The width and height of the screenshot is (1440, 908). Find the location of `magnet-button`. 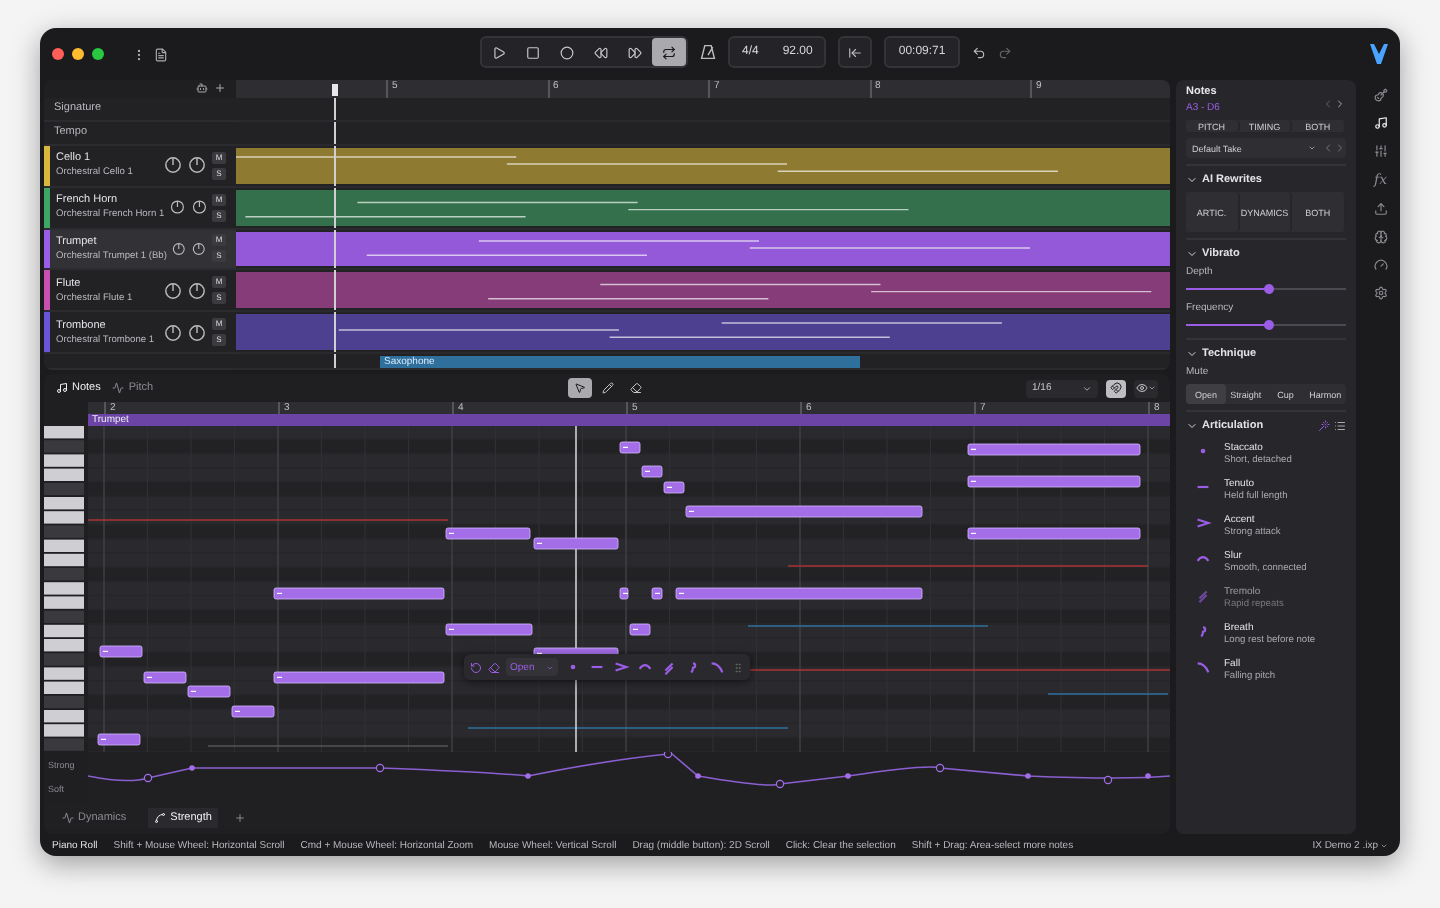

magnet-button is located at coordinates (1116, 388).